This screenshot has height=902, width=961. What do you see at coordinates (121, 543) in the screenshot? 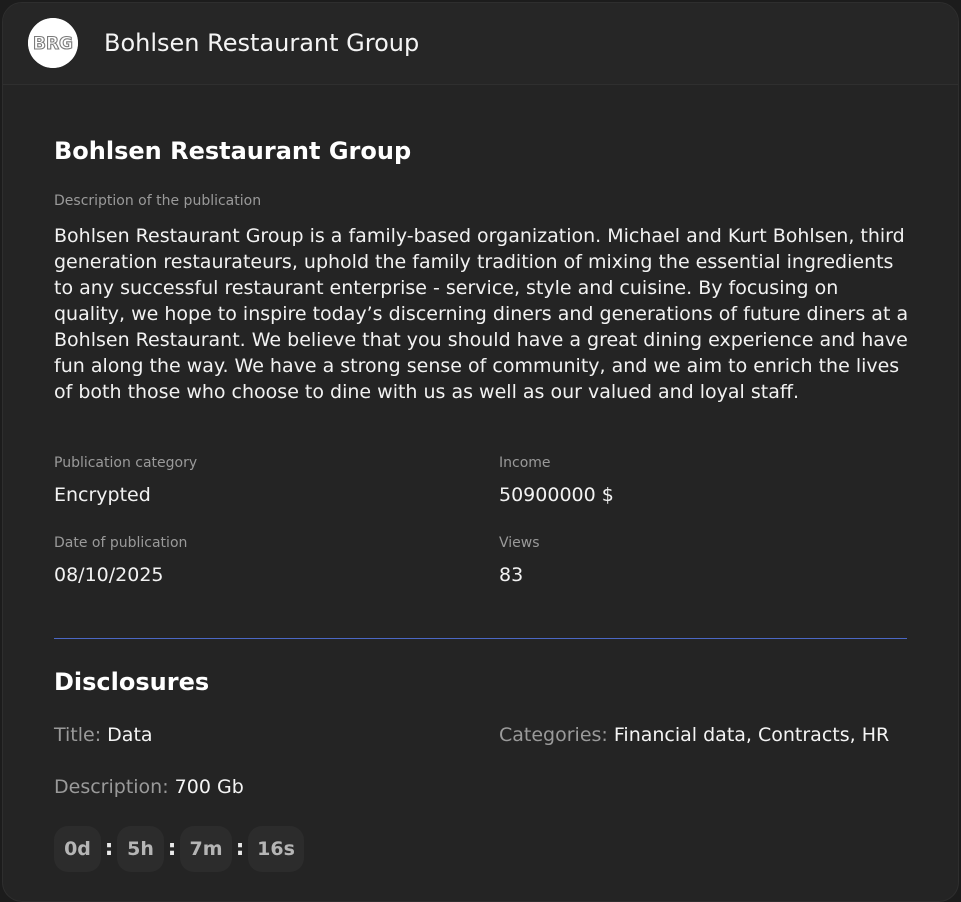
I see `date-label: Date of publication` at bounding box center [121, 543].